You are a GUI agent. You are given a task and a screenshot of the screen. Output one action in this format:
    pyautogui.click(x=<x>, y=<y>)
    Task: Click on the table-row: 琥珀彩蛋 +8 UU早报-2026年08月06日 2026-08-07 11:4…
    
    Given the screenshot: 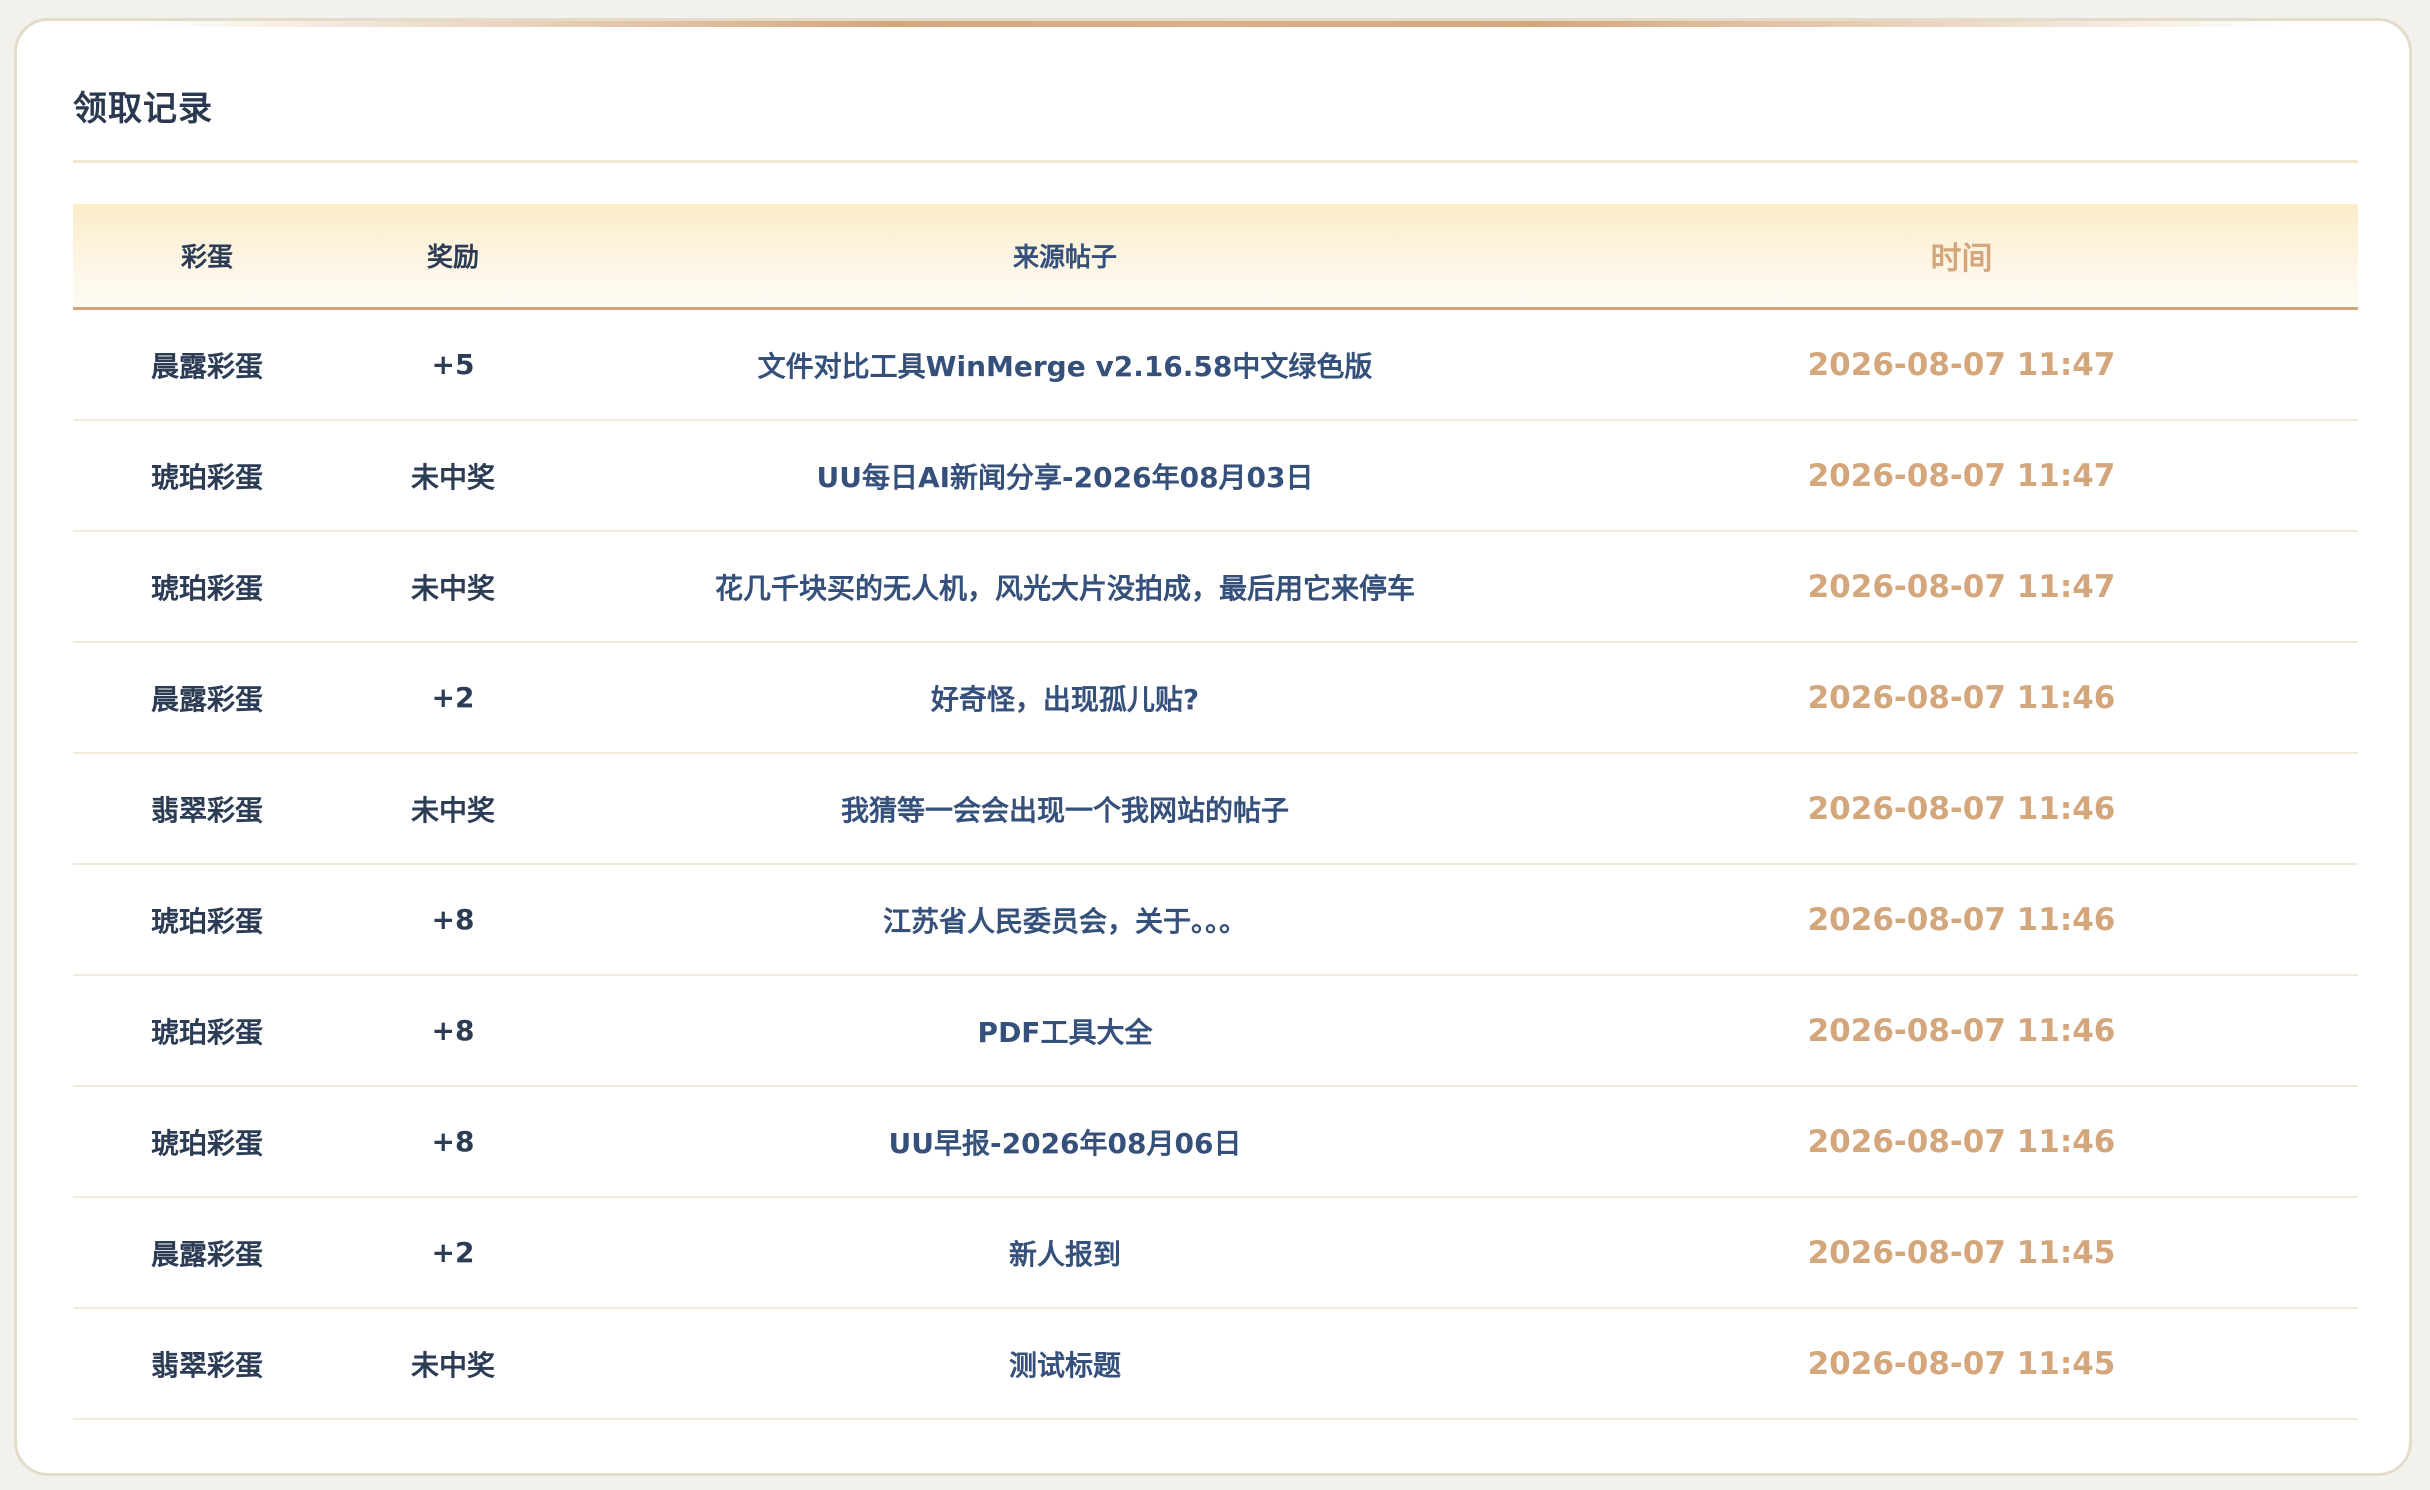 What is the action you would take?
    pyautogui.click(x=1215, y=1142)
    